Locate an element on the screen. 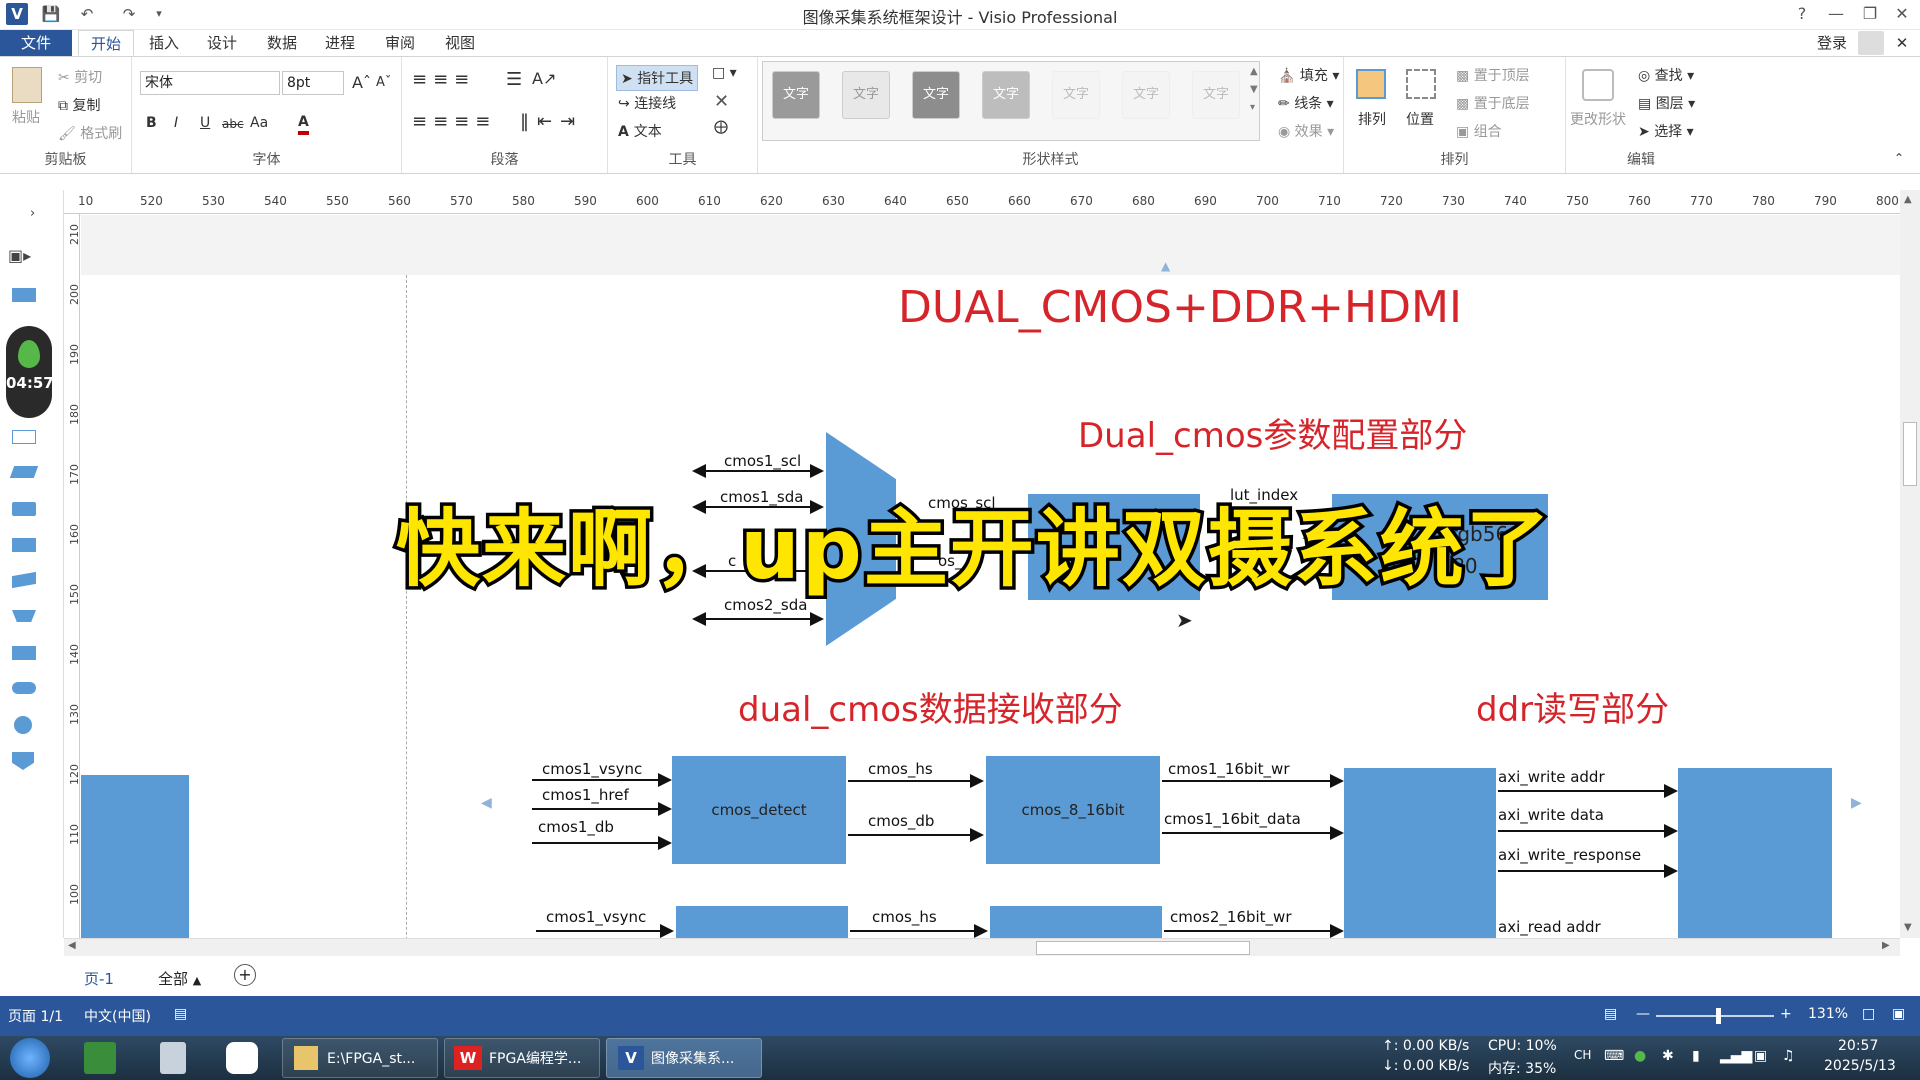 Image resolution: width=1920 pixels, height=1080 pixels. close-doc-icon: ✕ is located at coordinates (1902, 43).